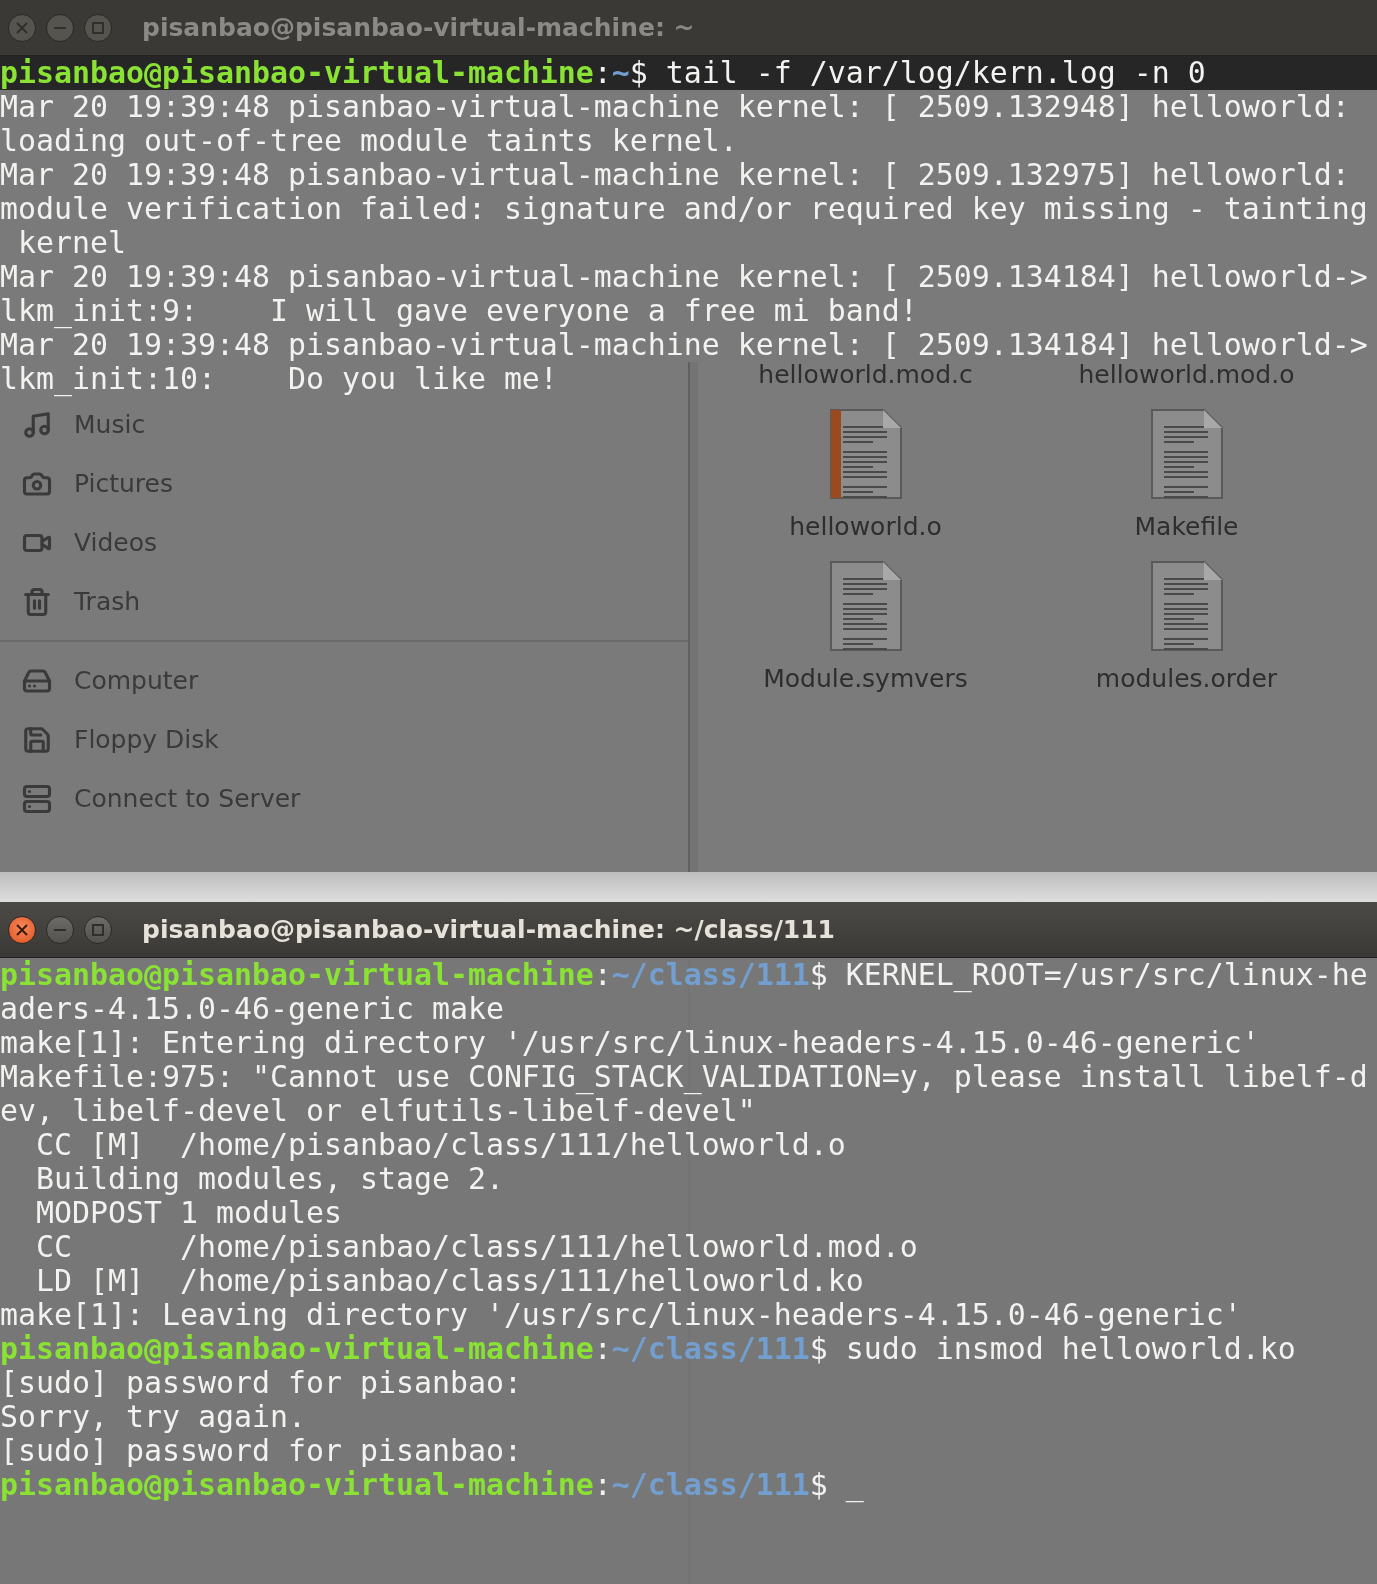  I want to click on sidebar-item: Videos, so click(344, 542).